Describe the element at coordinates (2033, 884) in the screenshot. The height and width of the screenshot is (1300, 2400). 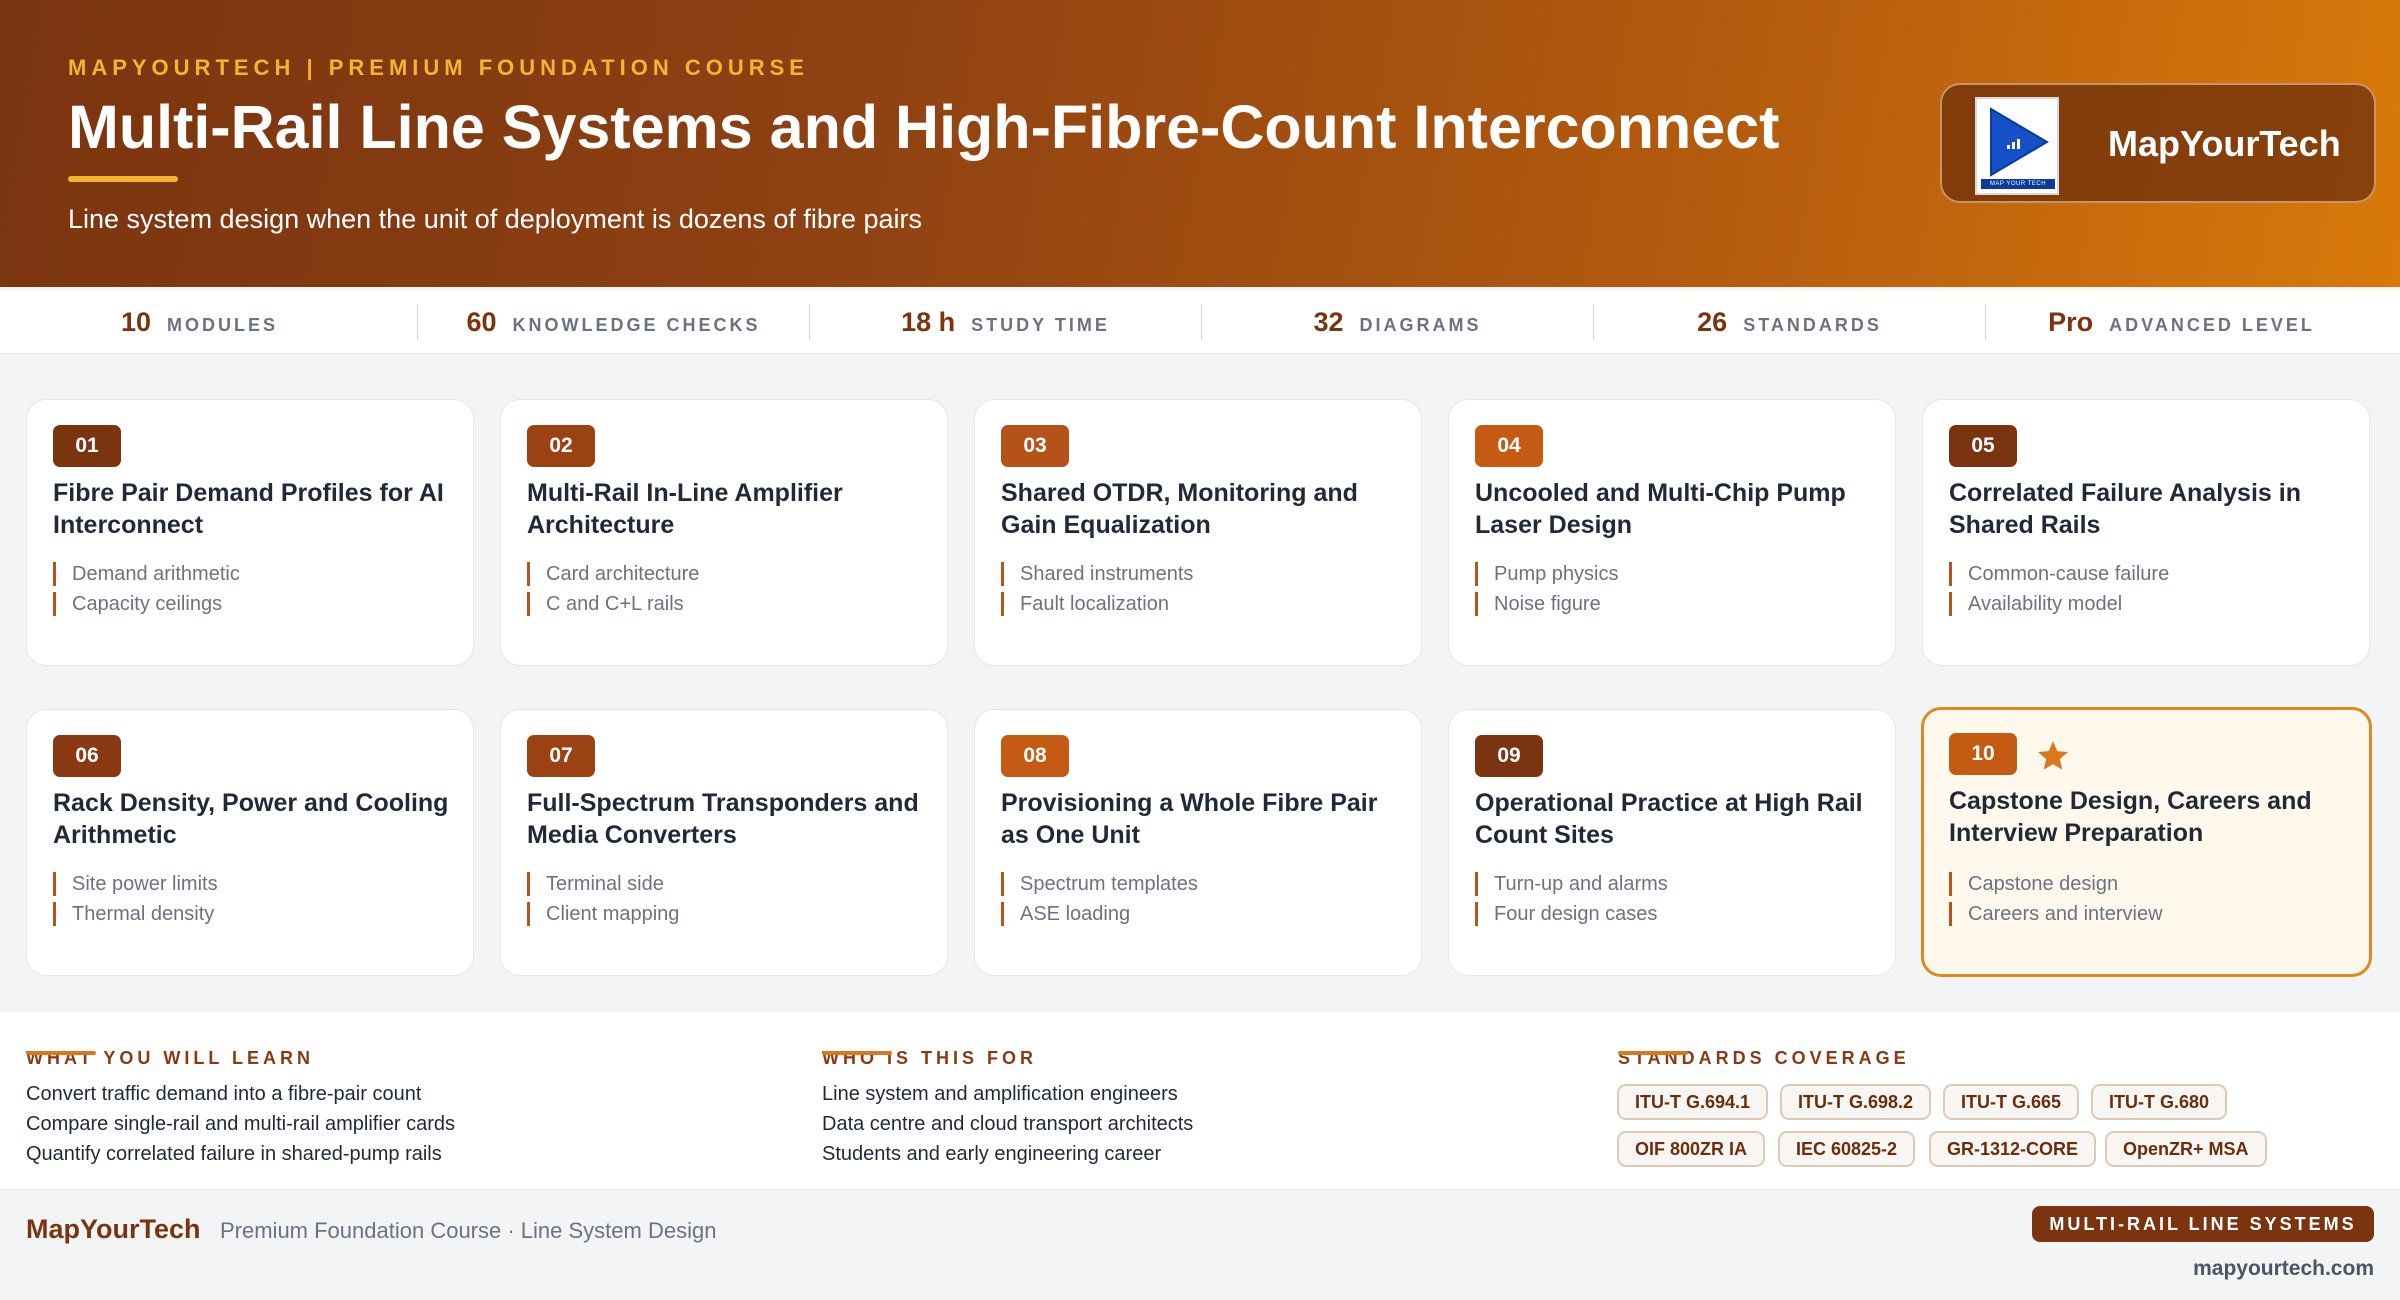
I see `module-topic: Capstone design` at that location.